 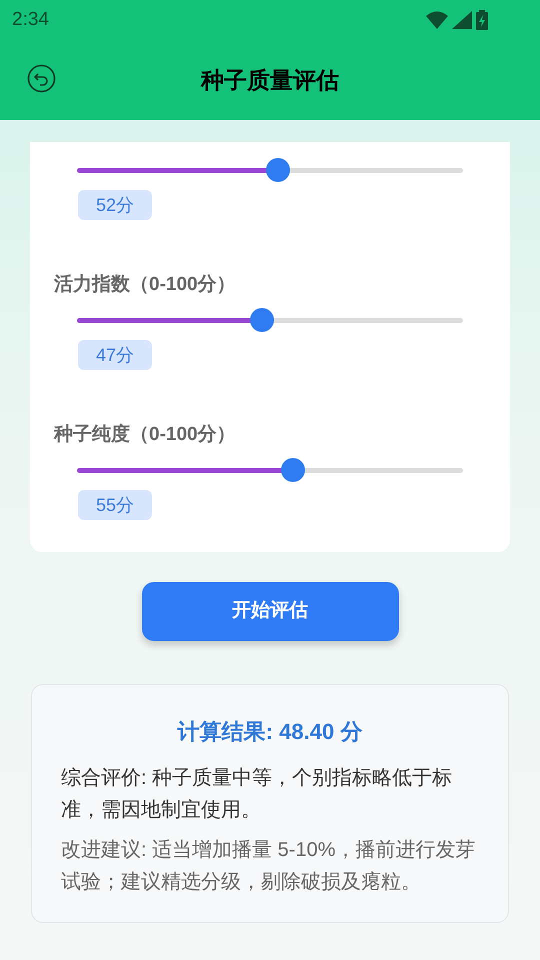 What do you see at coordinates (115, 505) in the screenshot?
I see `value-chip: 55分` at bounding box center [115, 505].